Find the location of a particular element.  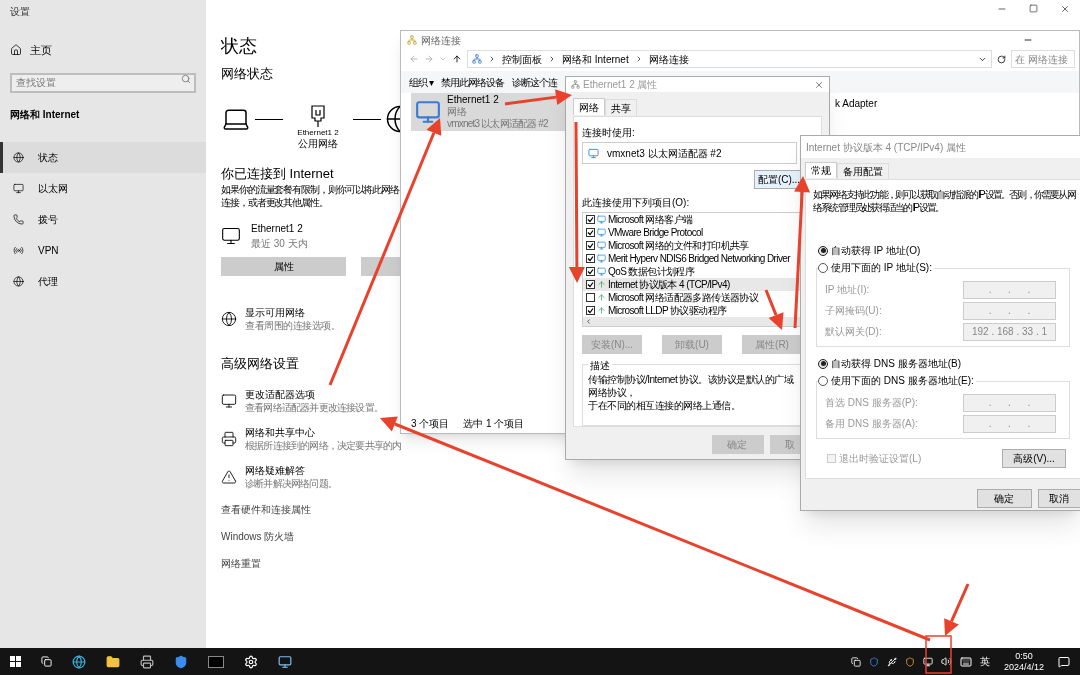

device-field: vmxnet3 以太网适配器 #2 is located at coordinates (689, 153).